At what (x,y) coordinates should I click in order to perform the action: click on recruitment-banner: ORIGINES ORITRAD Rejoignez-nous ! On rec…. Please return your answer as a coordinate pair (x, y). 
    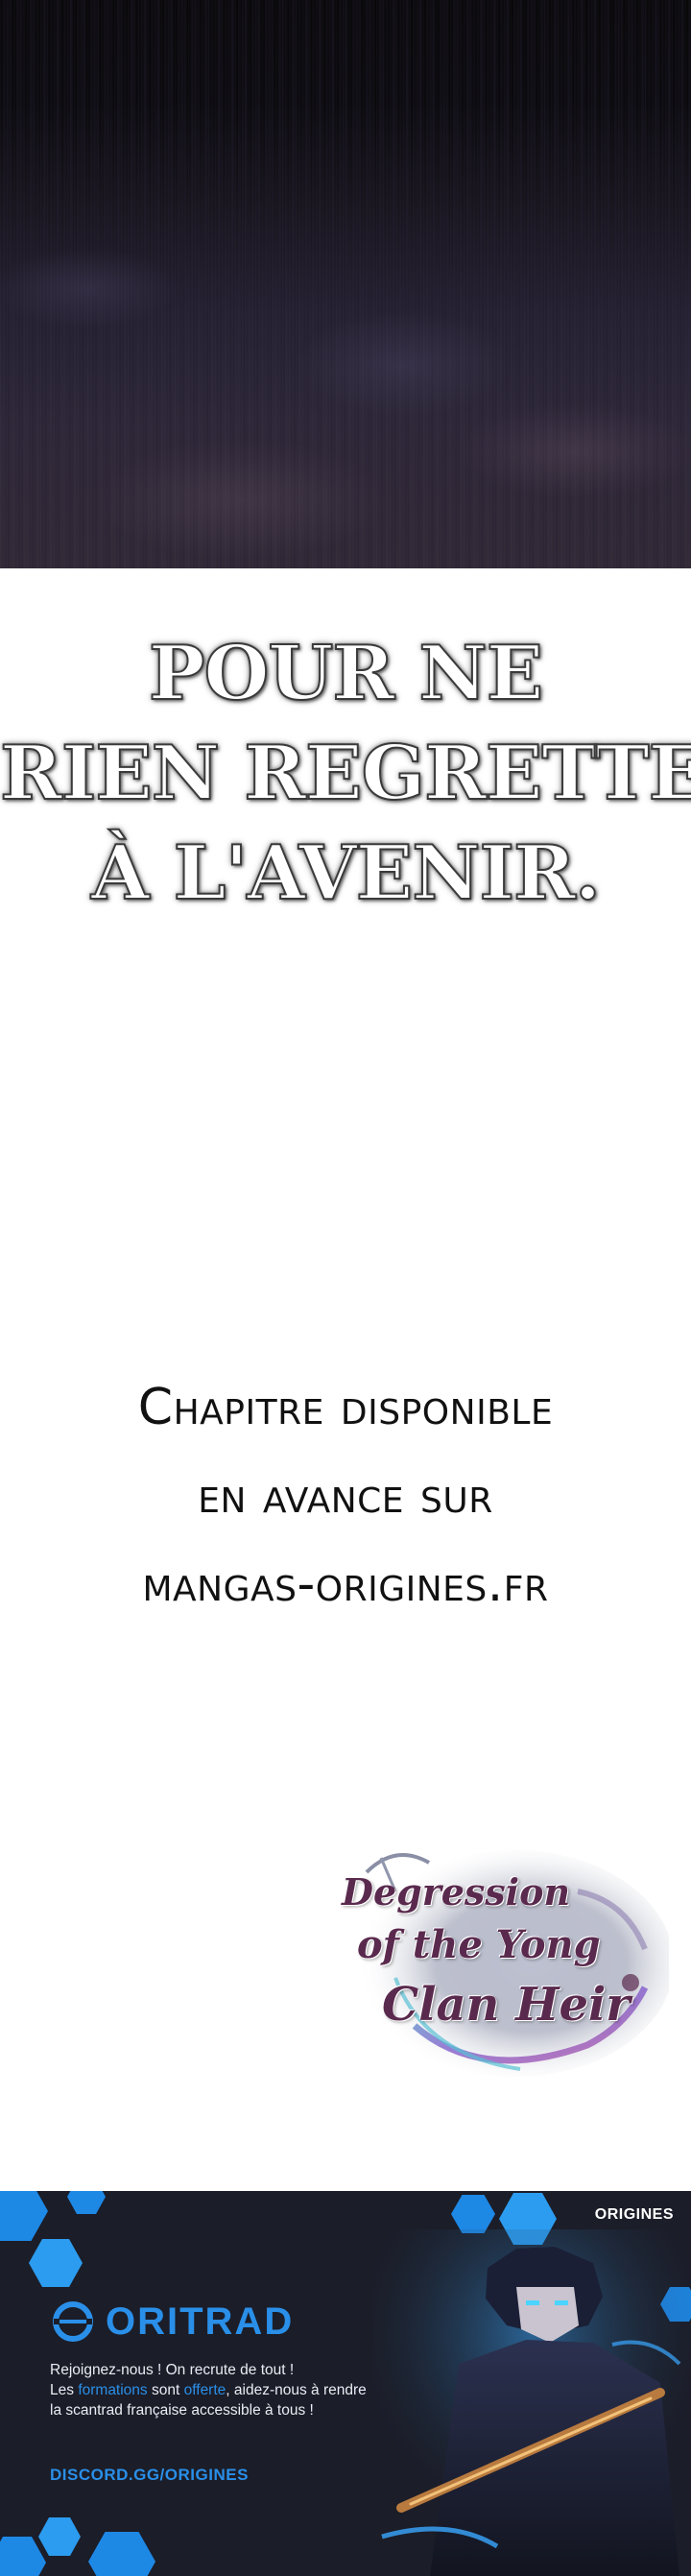
    Looking at the image, I should click on (345, 2383).